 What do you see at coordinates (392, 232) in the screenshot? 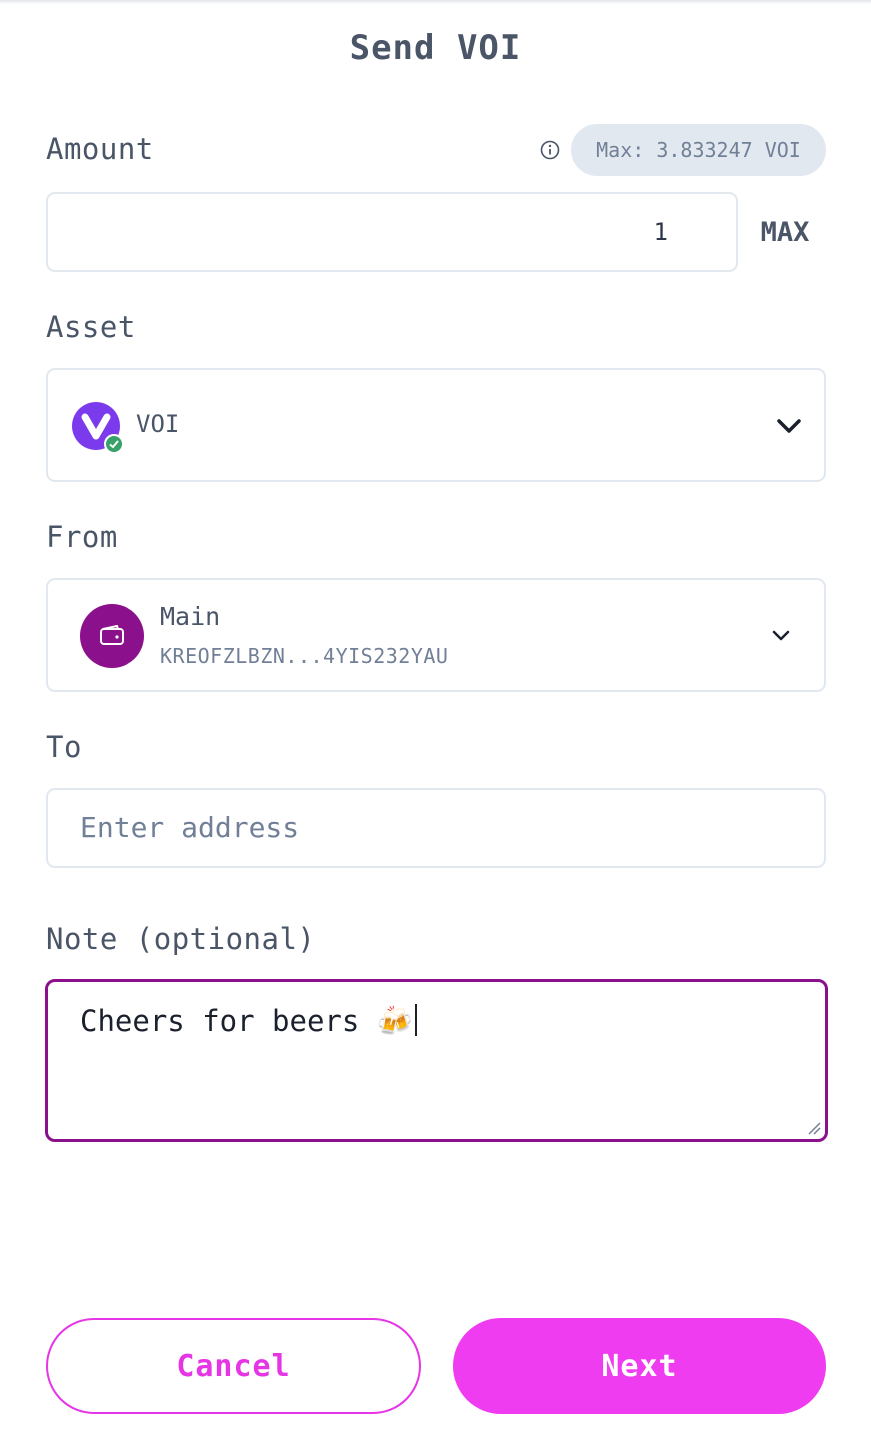
I see `amount-input: 1` at bounding box center [392, 232].